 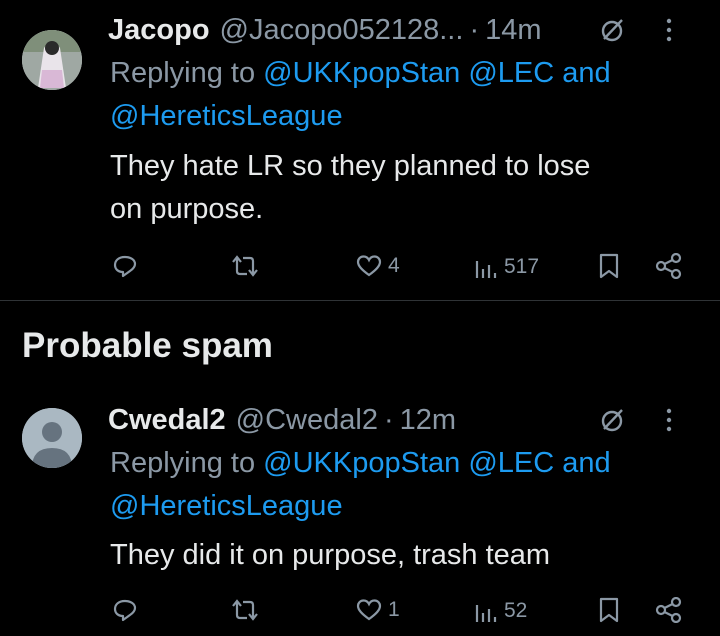 What do you see at coordinates (522, 266) in the screenshot?
I see `view-count: 517` at bounding box center [522, 266].